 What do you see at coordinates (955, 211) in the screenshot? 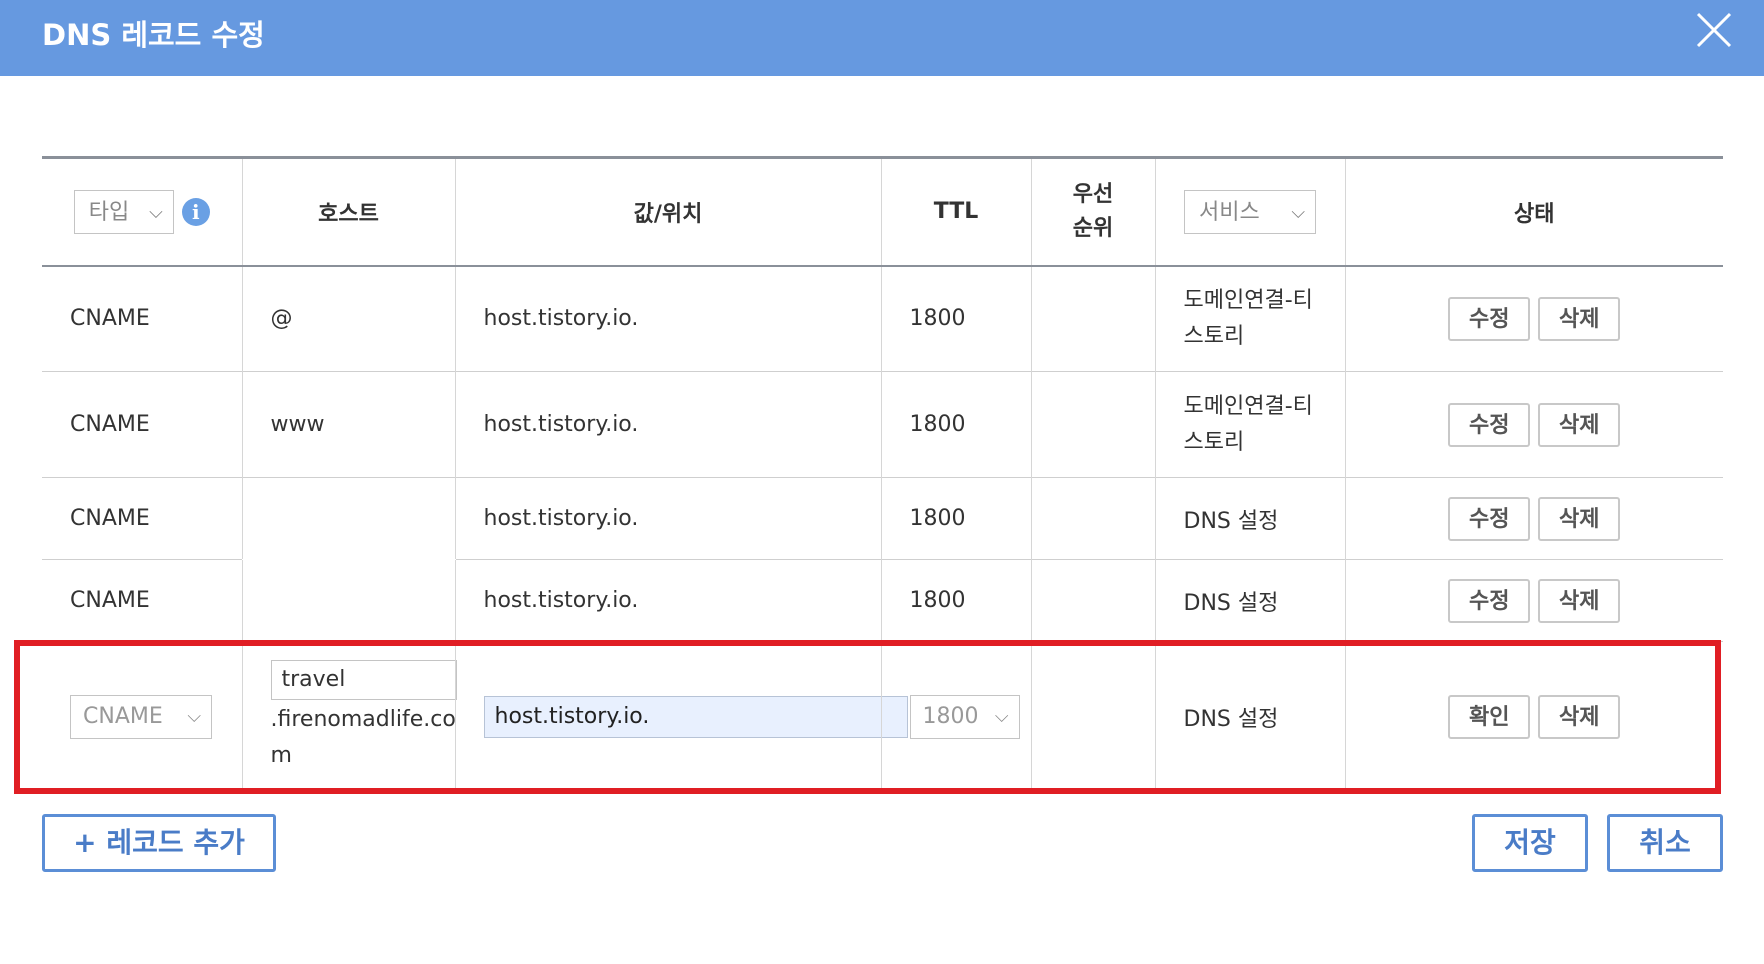
I see `header-ttl: TTL` at bounding box center [955, 211].